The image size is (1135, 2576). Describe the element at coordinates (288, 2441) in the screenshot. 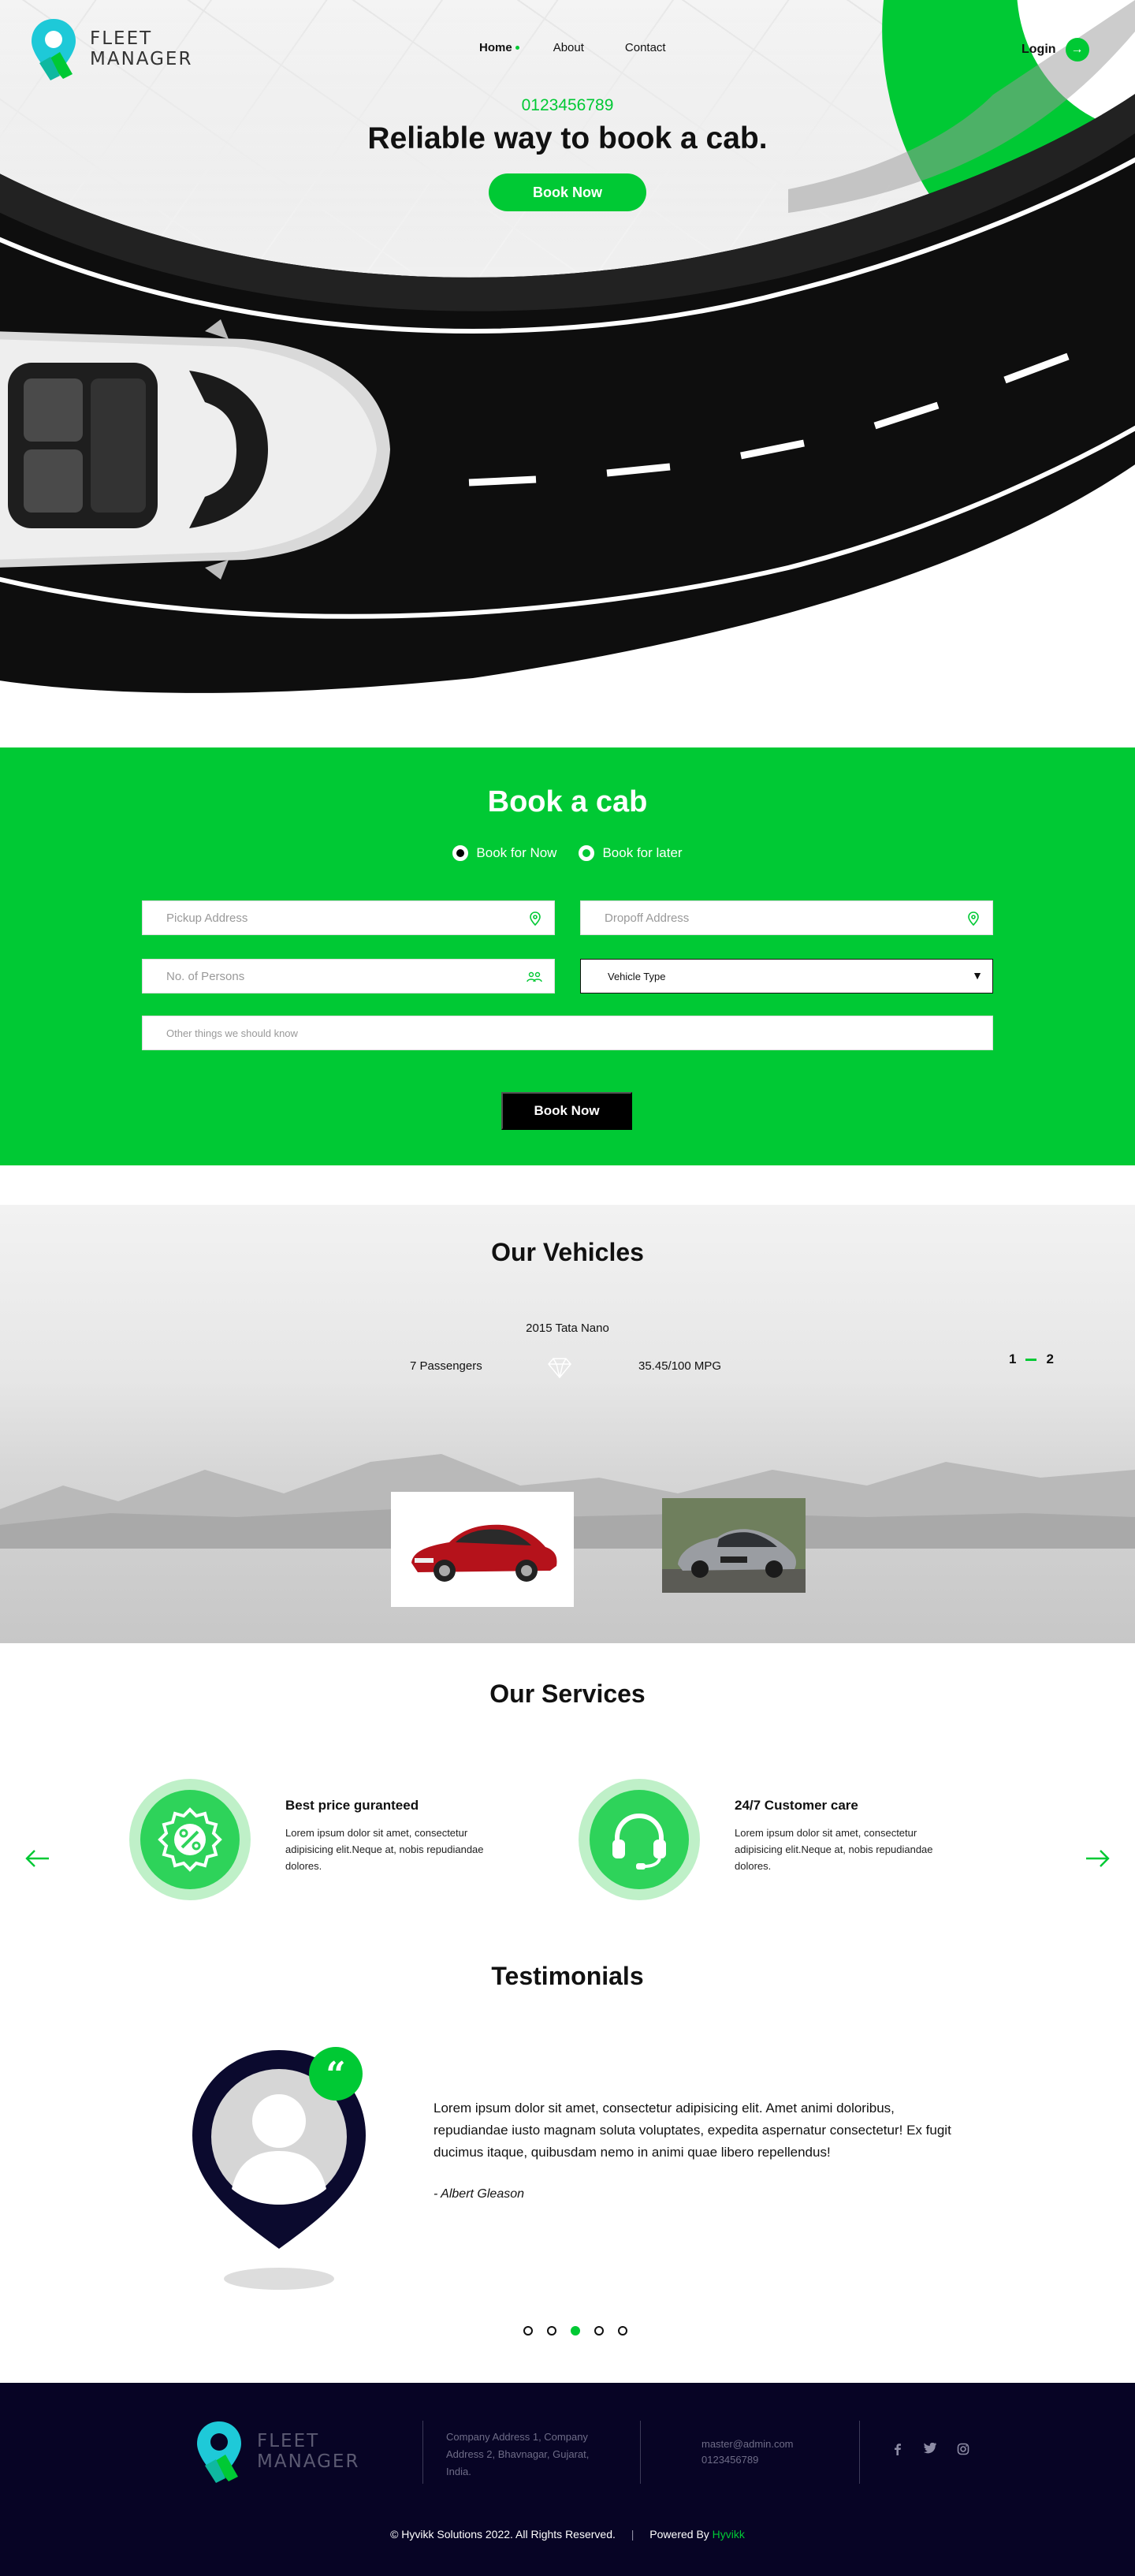

I see `footer-brand-line1: FLEET` at that location.